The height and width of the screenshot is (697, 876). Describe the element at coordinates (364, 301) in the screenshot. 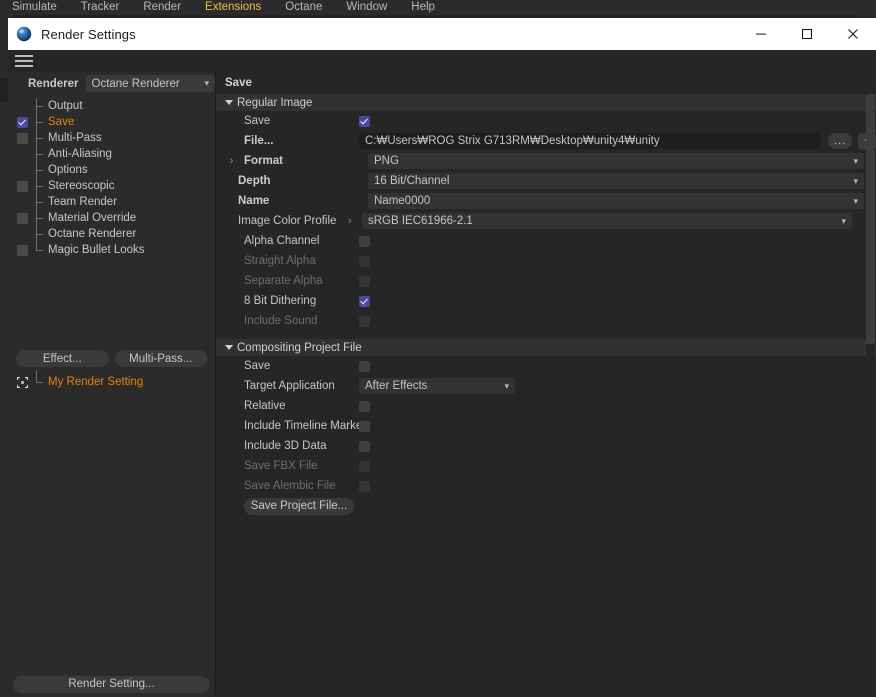

I see `dithering-checkbox` at that location.